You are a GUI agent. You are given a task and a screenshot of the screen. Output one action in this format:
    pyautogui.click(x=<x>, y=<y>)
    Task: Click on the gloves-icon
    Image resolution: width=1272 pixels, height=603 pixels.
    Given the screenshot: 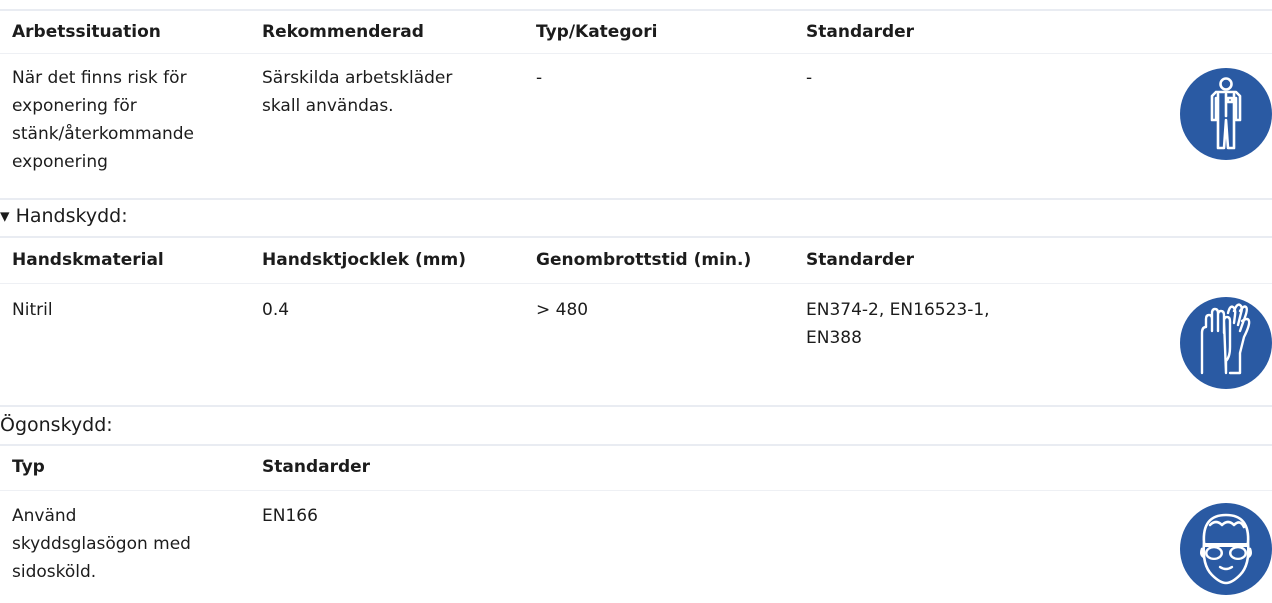 What is the action you would take?
    pyautogui.click(x=1226, y=343)
    